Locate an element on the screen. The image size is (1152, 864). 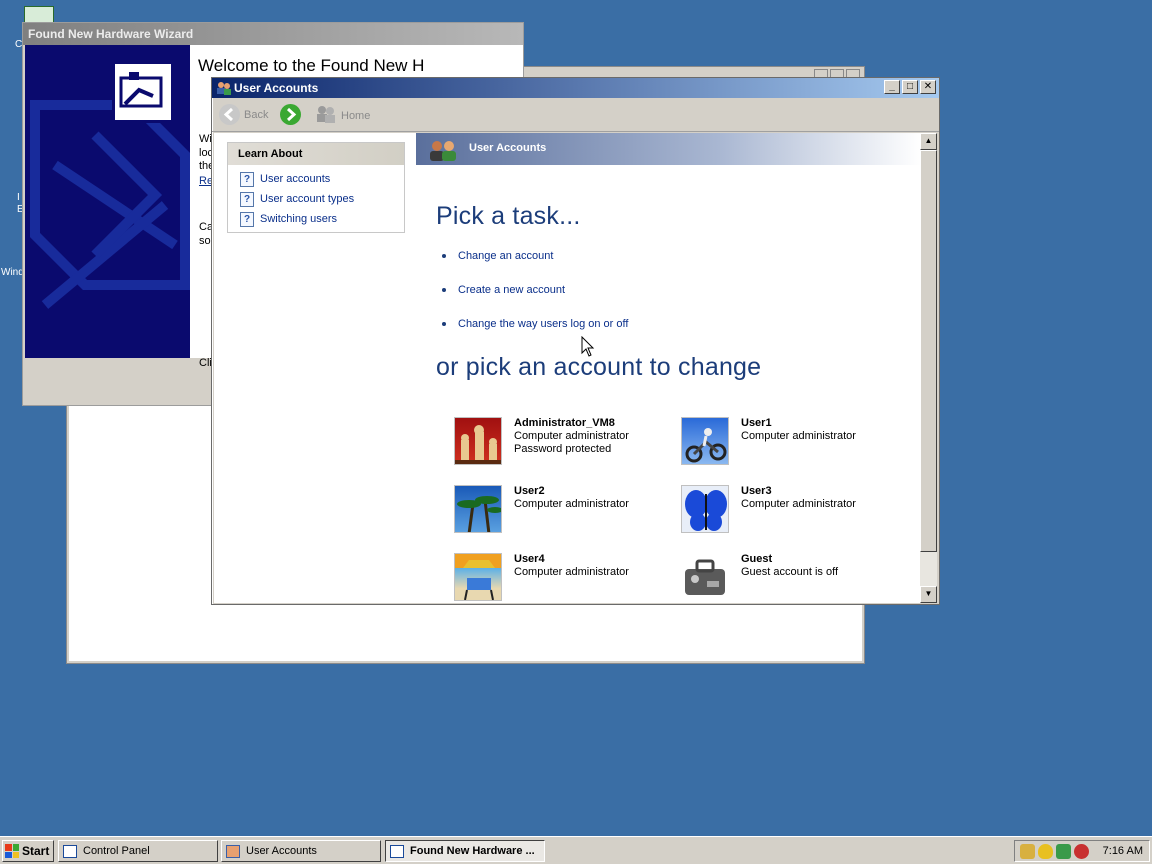
home-label: Home is located at coordinates (356, 115).